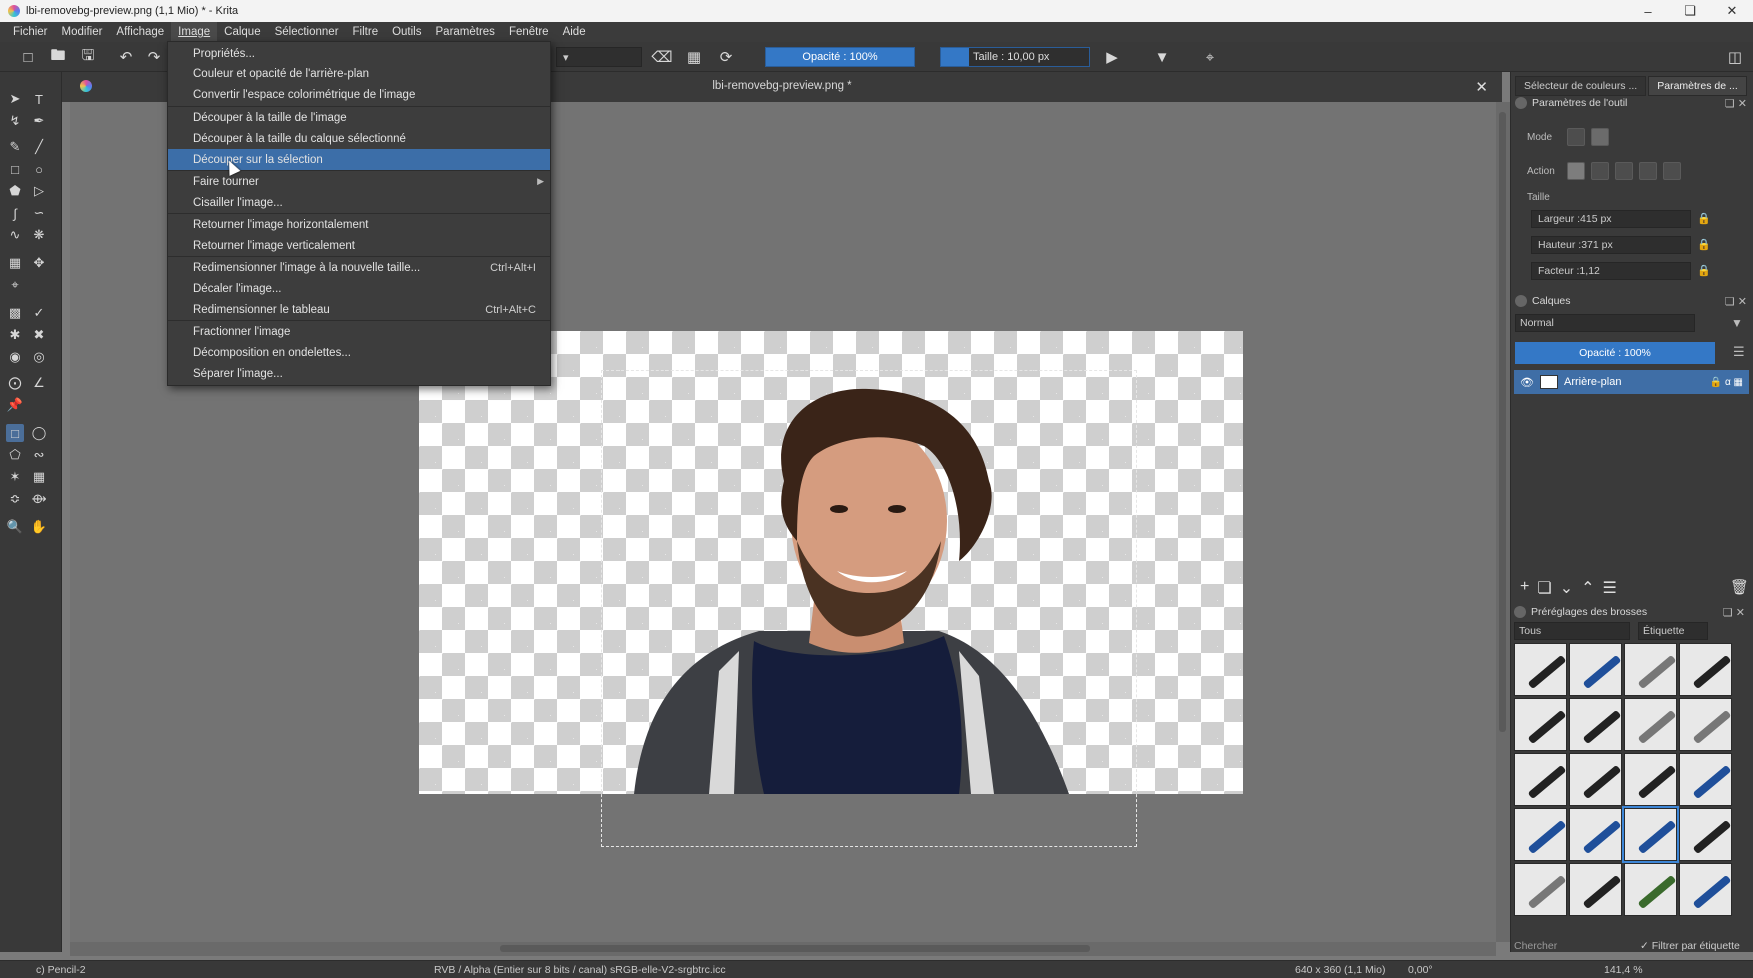  Describe the element at coordinates (15, 285) in the screenshot. I see `crop-tool-icon: ⌖` at that location.